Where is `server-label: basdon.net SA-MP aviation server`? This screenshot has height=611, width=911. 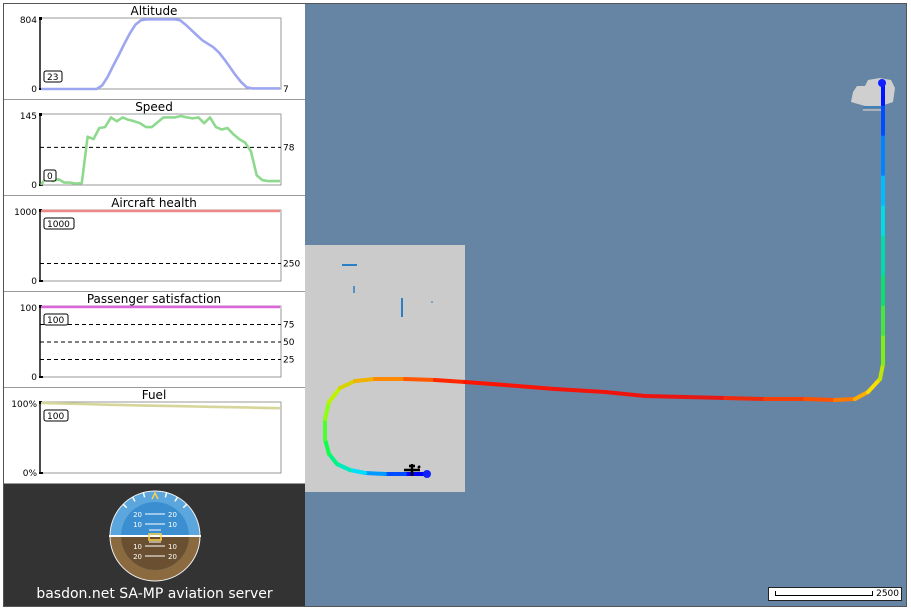
server-label: basdon.net SA-MP aviation server is located at coordinates (154, 594).